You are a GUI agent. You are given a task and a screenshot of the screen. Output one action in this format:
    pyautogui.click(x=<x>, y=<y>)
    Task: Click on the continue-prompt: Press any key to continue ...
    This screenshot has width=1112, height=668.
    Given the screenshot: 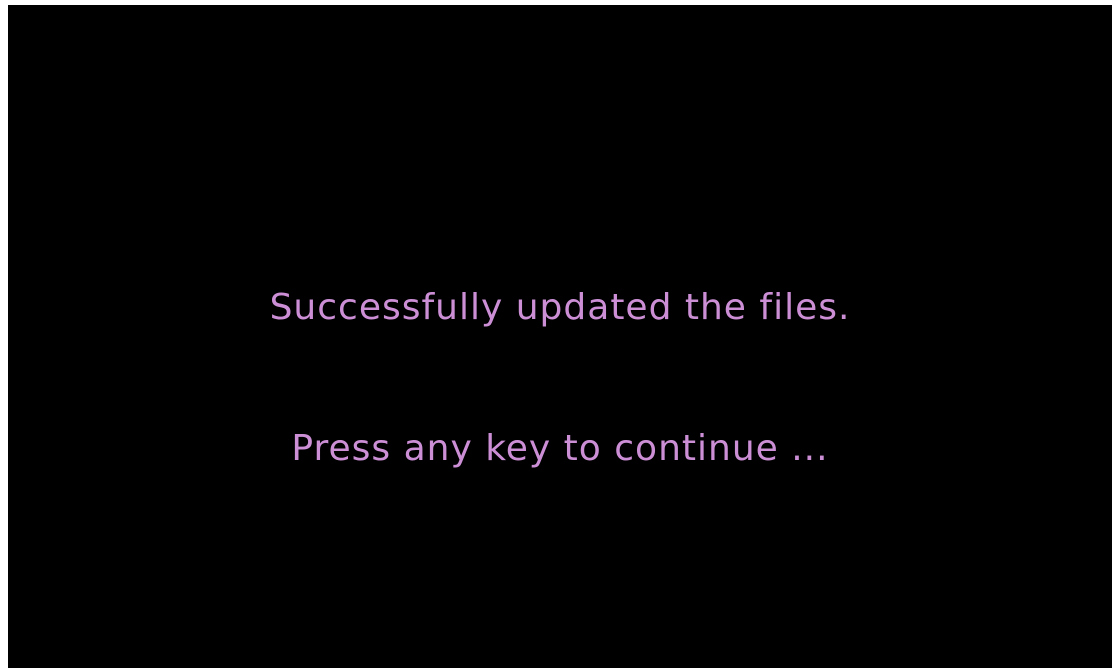 What is the action you would take?
    pyautogui.click(x=560, y=448)
    